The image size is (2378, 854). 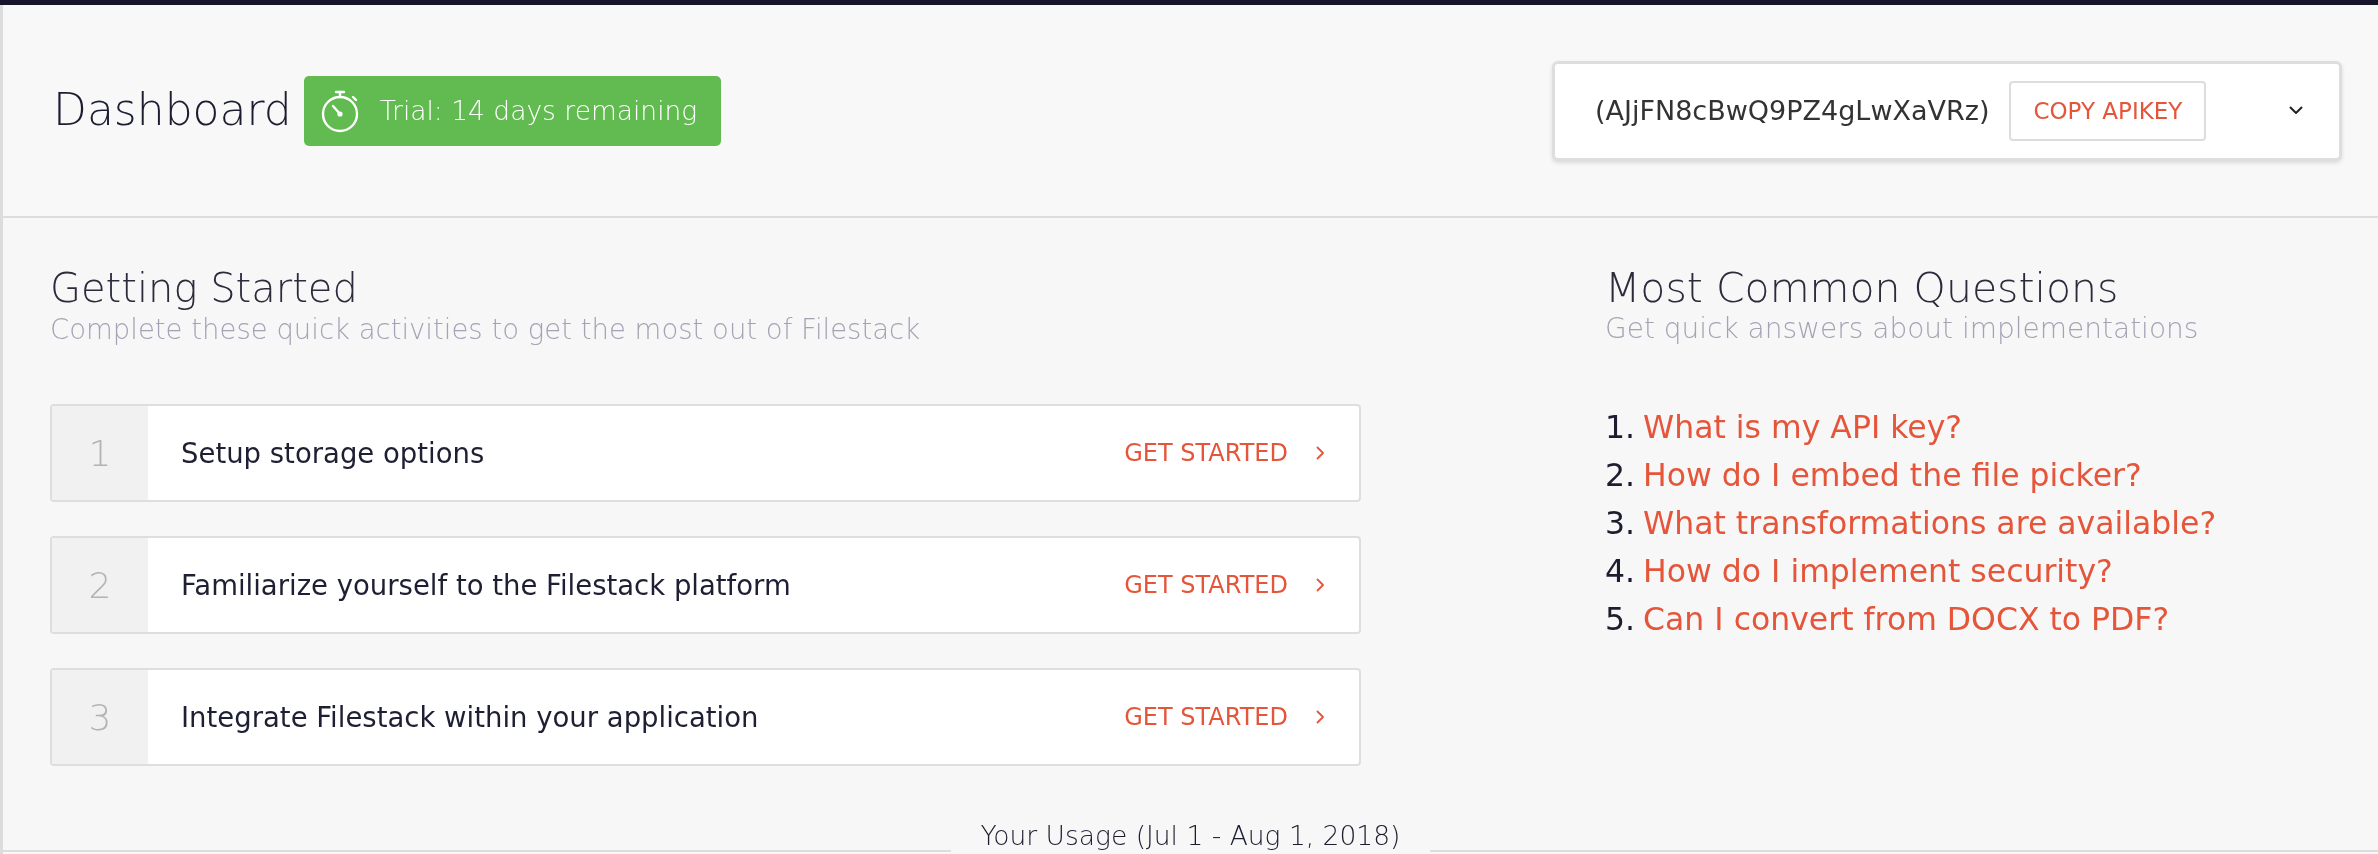 I want to click on question-number: 2., so click(x=1620, y=475).